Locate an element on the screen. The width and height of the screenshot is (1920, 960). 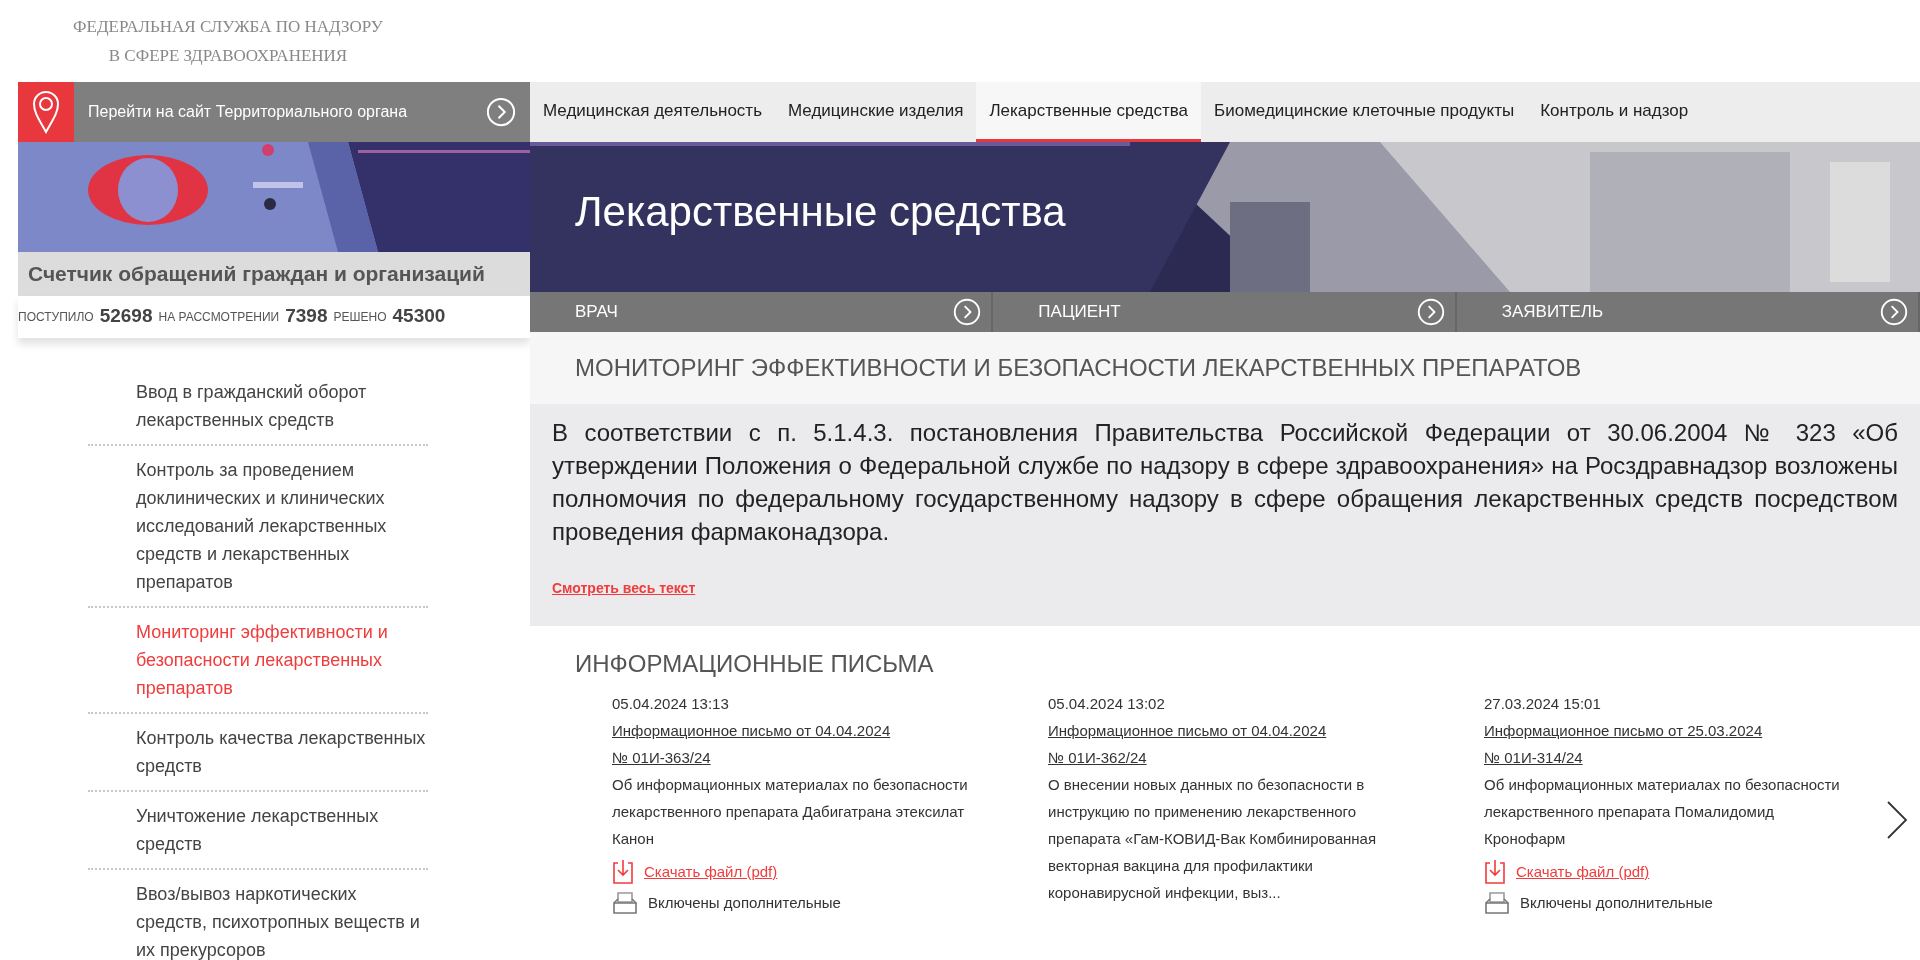
nav-tab: Биомедицинские клеточные продукты is located at coordinates (1364, 112).